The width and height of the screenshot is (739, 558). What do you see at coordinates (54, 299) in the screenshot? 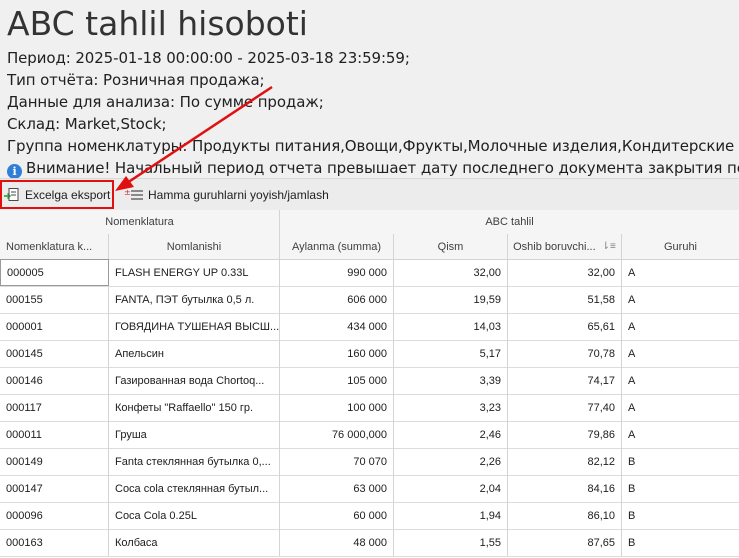
I see `cell-code: 000155` at bounding box center [54, 299].